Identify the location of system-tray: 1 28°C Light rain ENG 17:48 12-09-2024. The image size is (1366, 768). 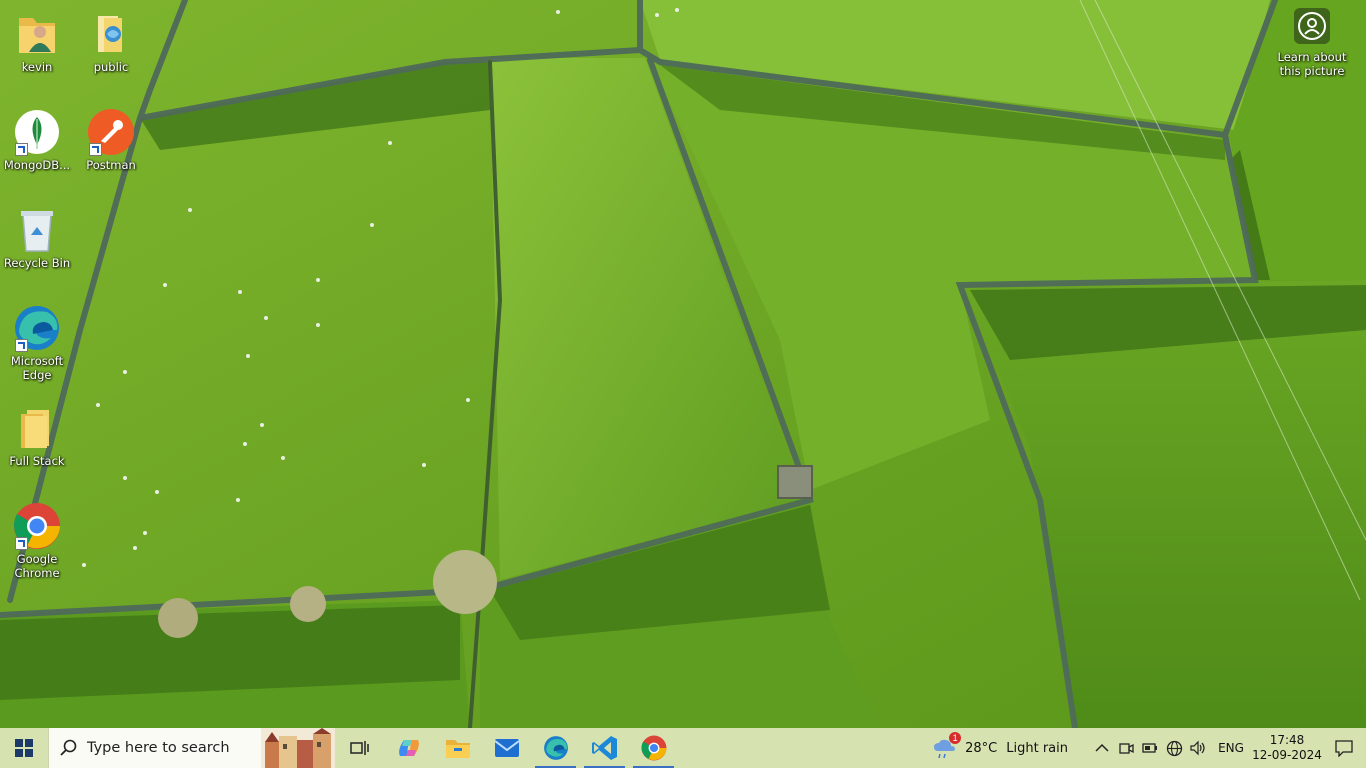
(1149, 748).